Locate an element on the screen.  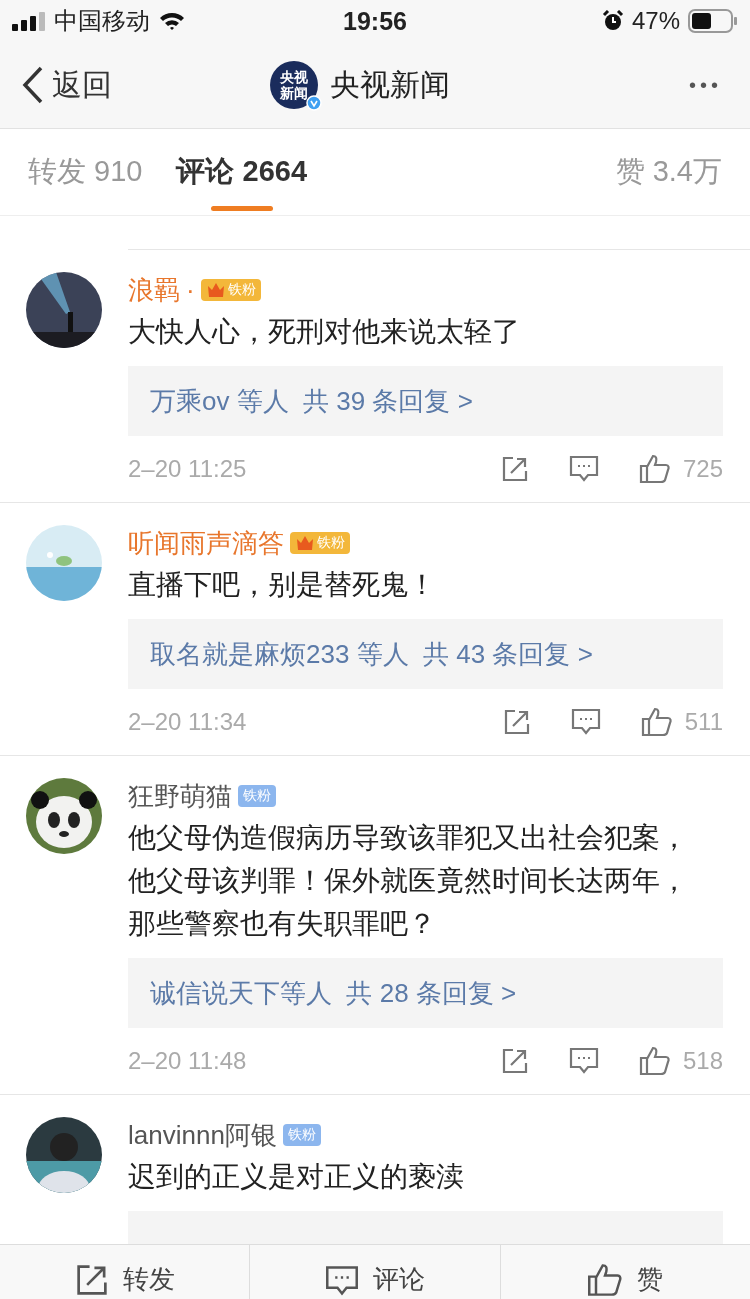
more-button: ••• is located at coordinates (705, 85).